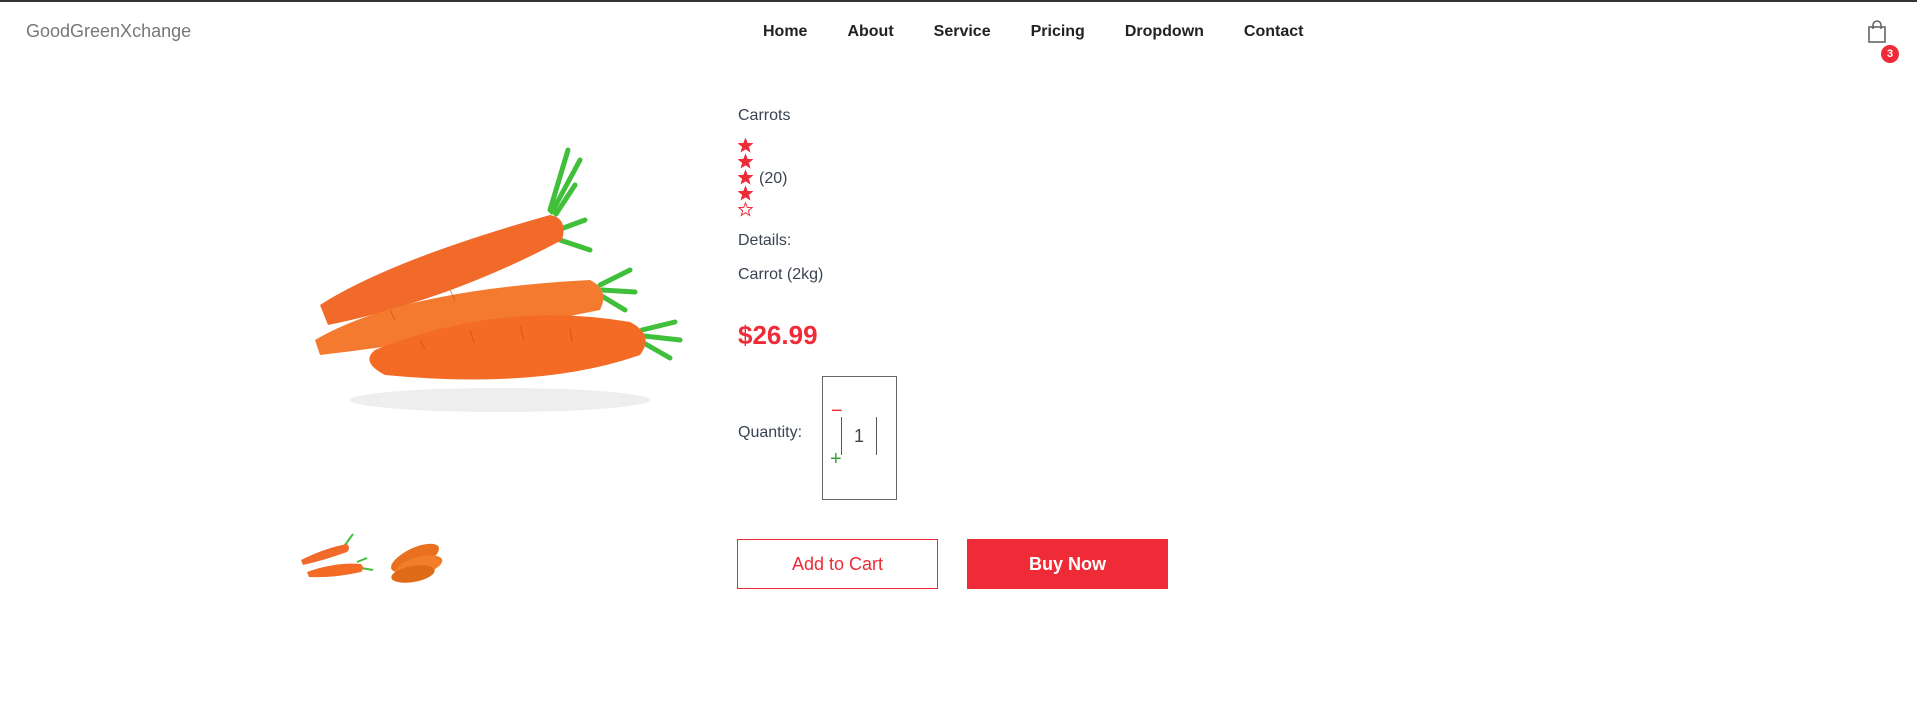 The width and height of the screenshot is (1917, 706). What do you see at coordinates (1890, 54) in the screenshot?
I see `cart-count-badge: 3` at bounding box center [1890, 54].